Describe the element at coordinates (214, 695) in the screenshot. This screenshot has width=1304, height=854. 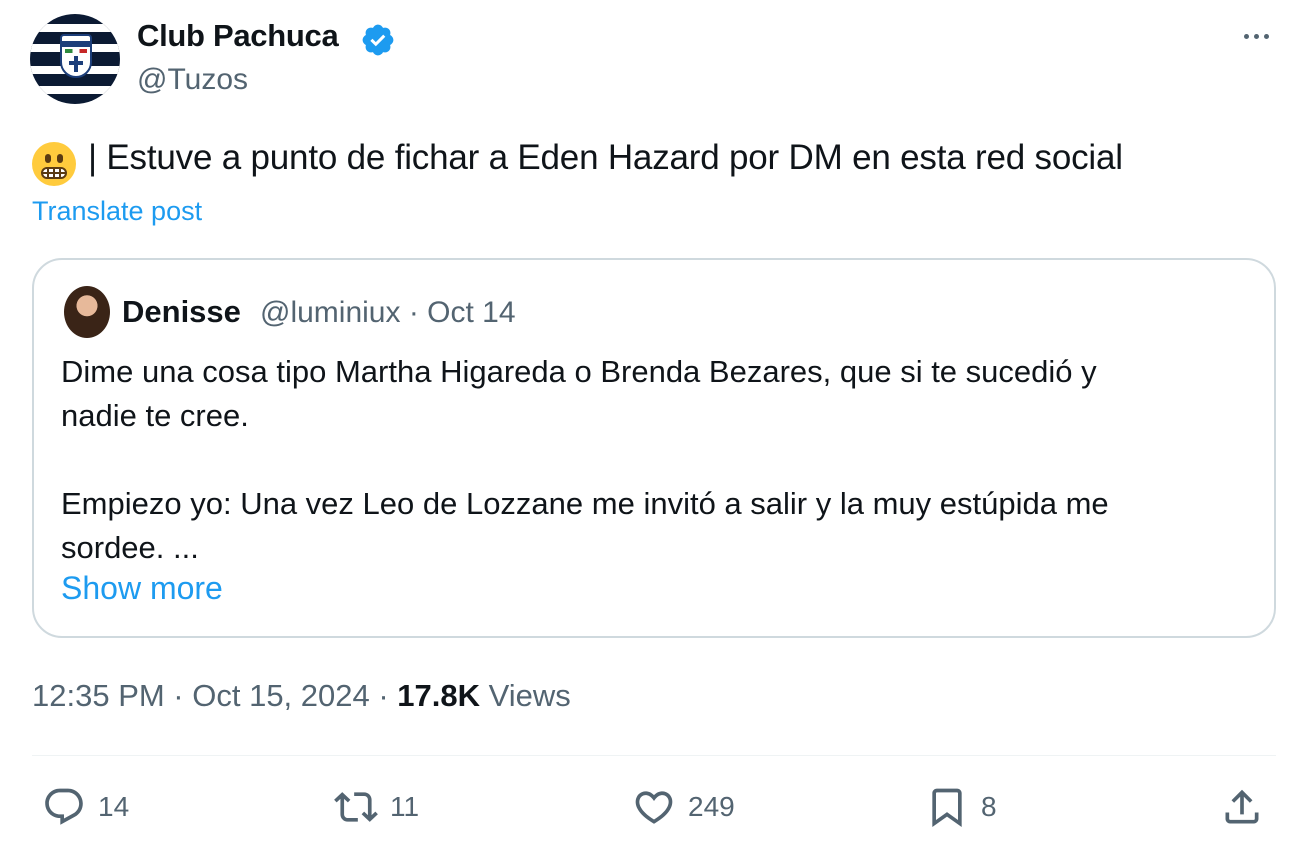
I see `post-timestamp: 12:35 PM · Oct 15, 2024 ·` at that location.